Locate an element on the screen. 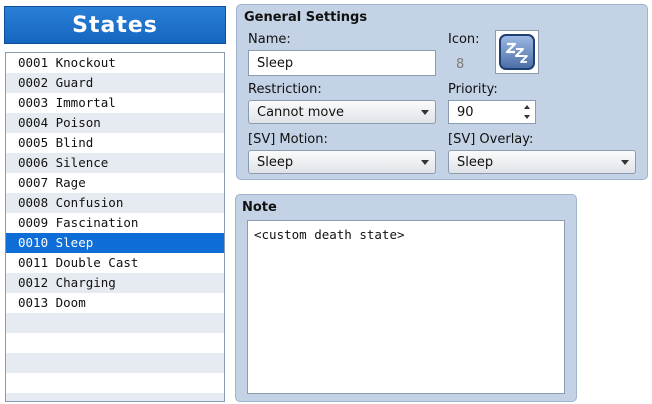  priority-label: Priority: is located at coordinates (473, 89).